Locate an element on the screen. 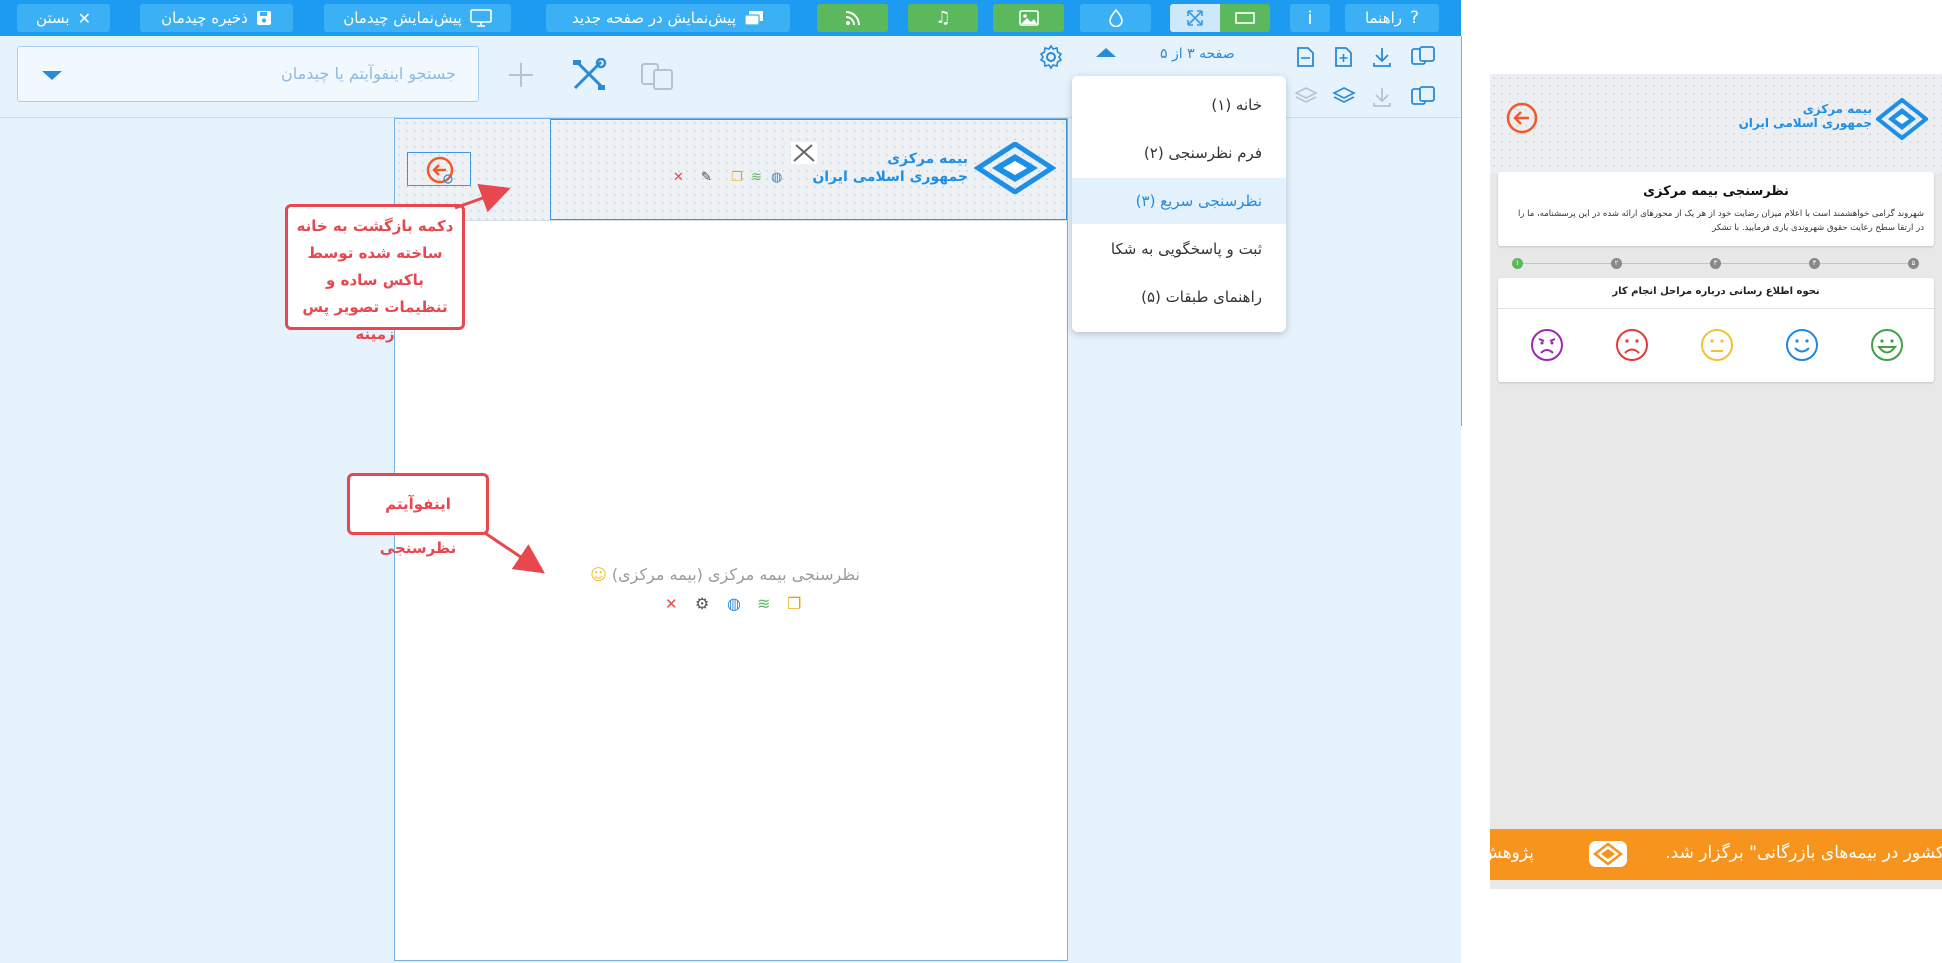 This screenshot has width=1942, height=963. ticker-text: کشور در بیمه‌های بازرگانی" برگزار شد. is located at coordinates (1803, 853).